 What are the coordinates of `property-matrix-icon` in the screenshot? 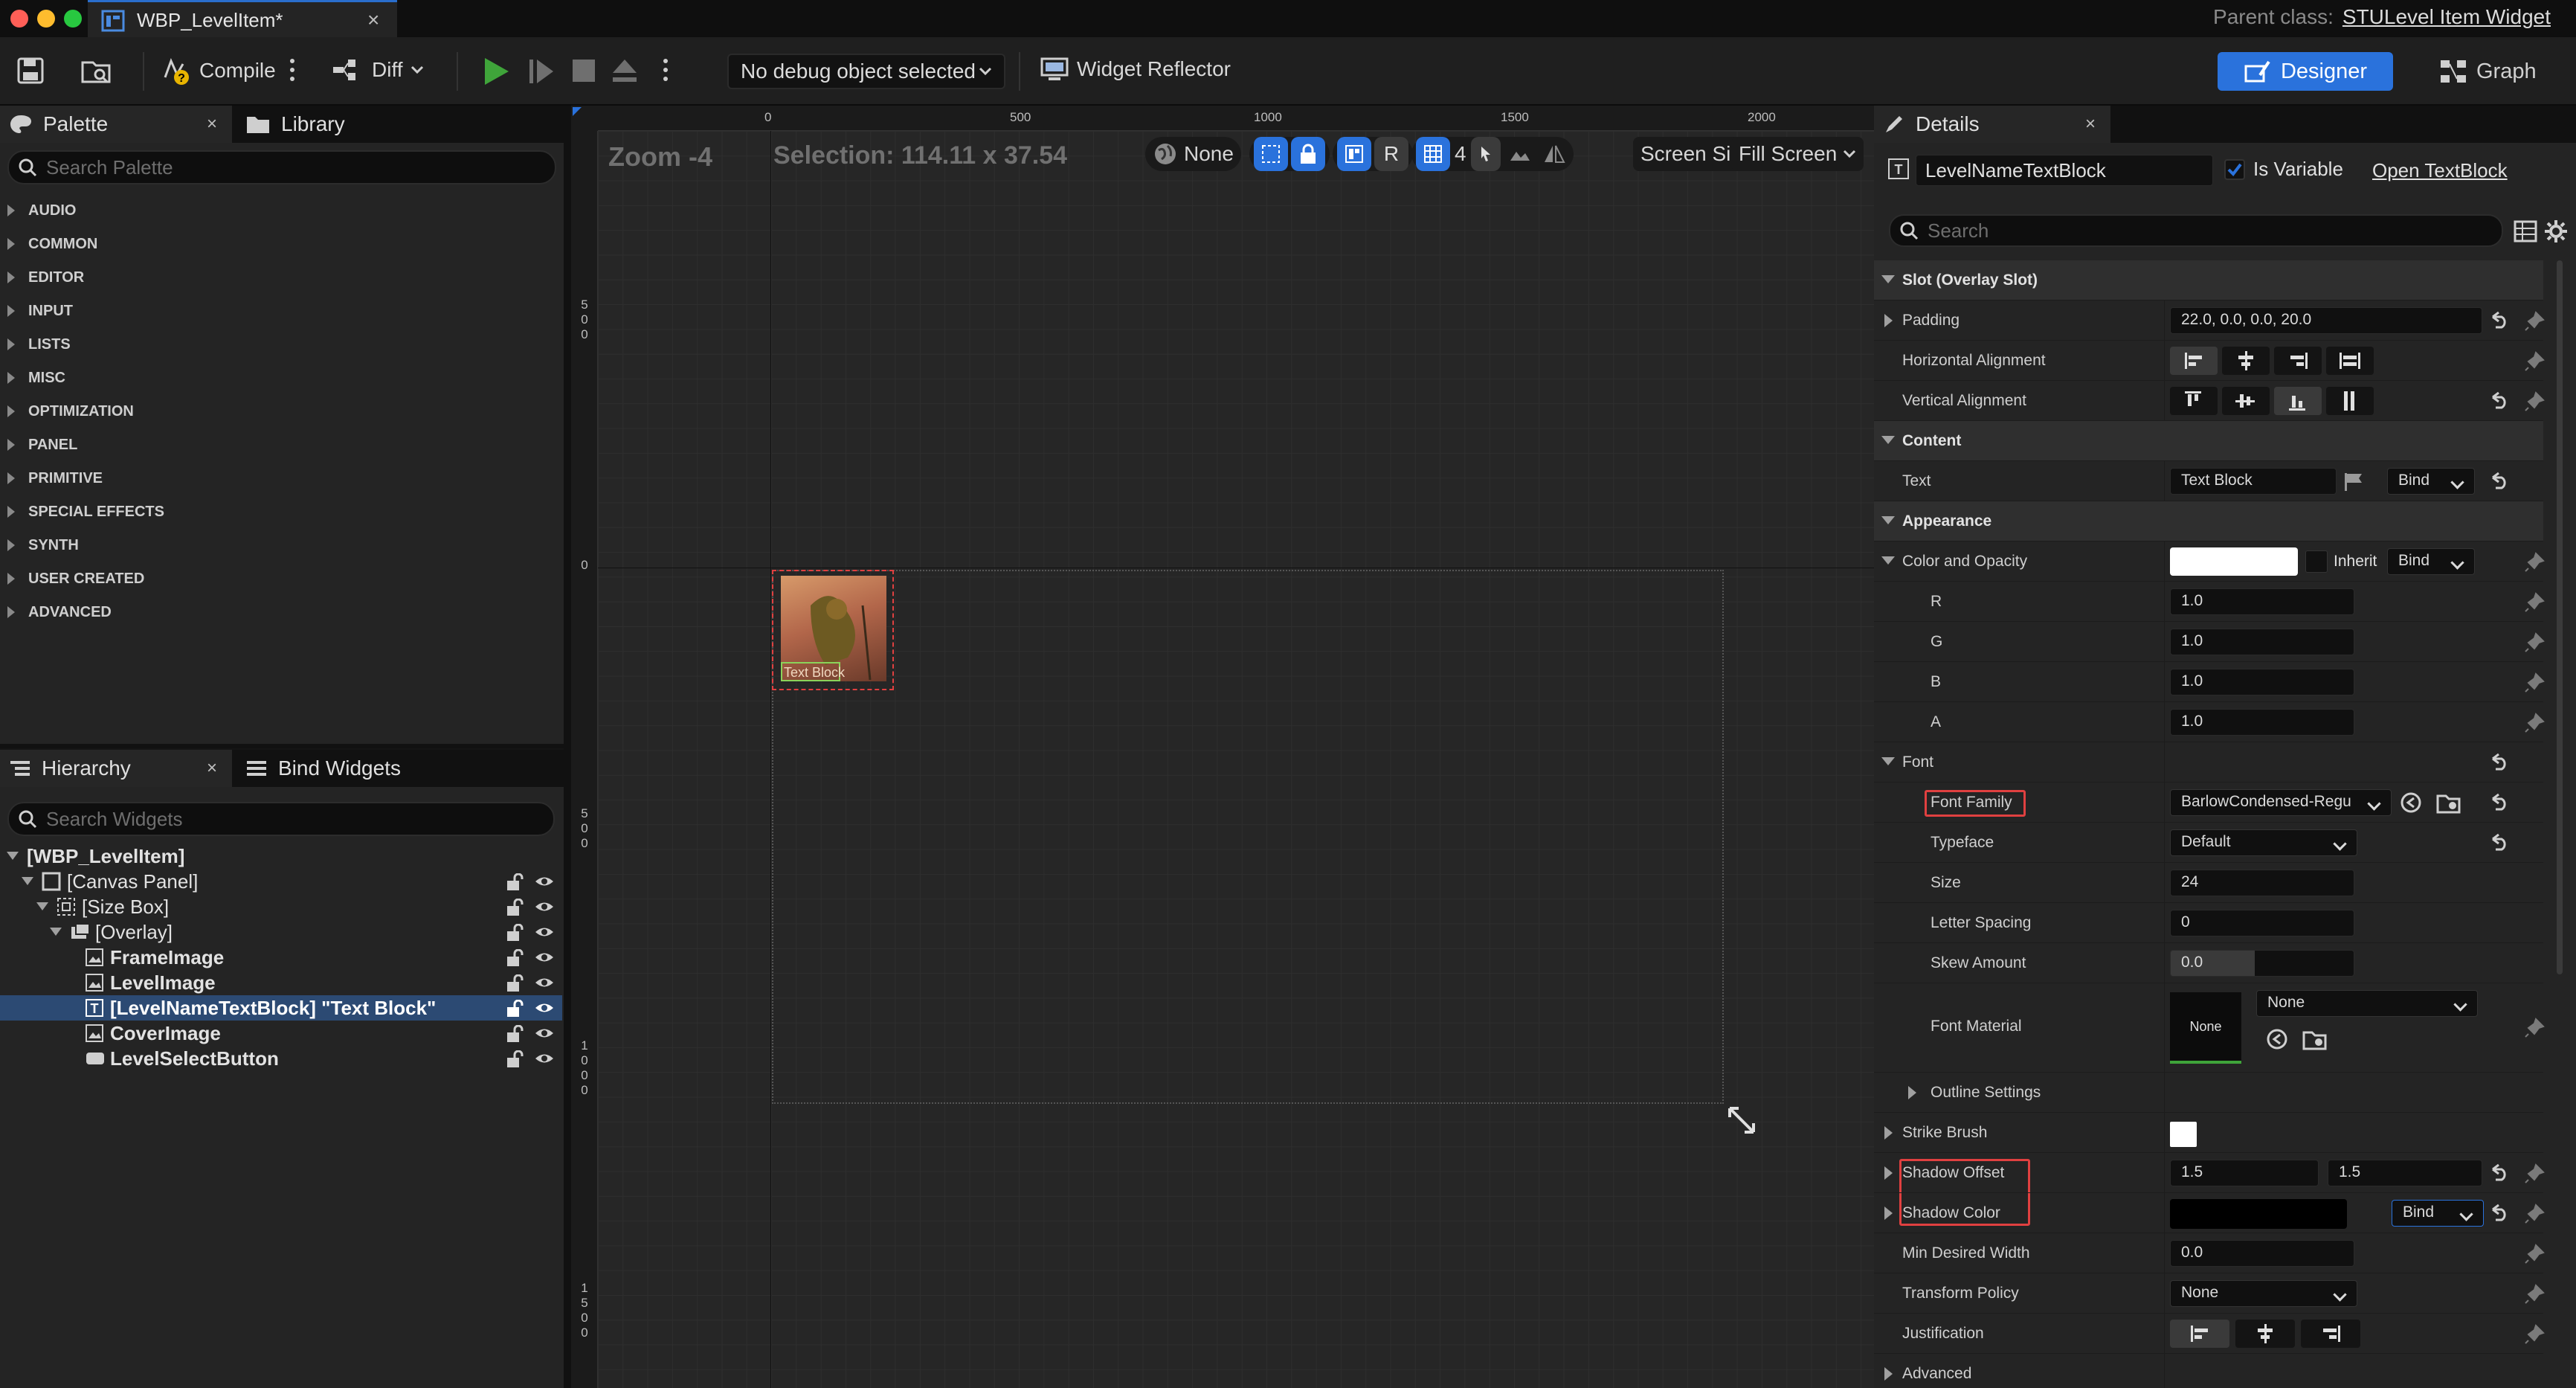 It's located at (2525, 231).